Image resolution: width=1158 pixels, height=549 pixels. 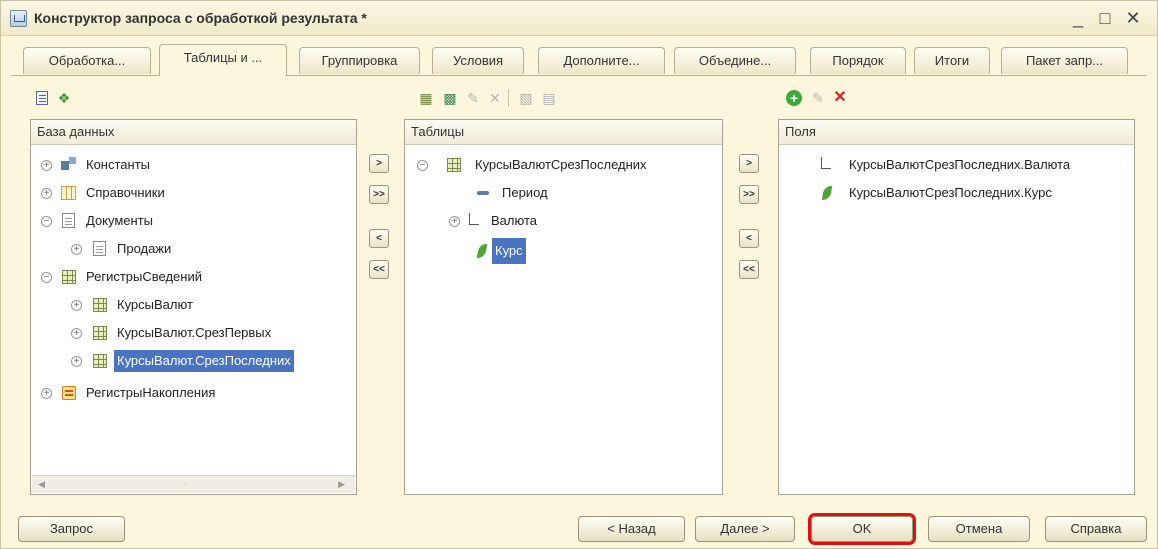 I want to click on scroll-left-icon: ◀, so click(x=41, y=484).